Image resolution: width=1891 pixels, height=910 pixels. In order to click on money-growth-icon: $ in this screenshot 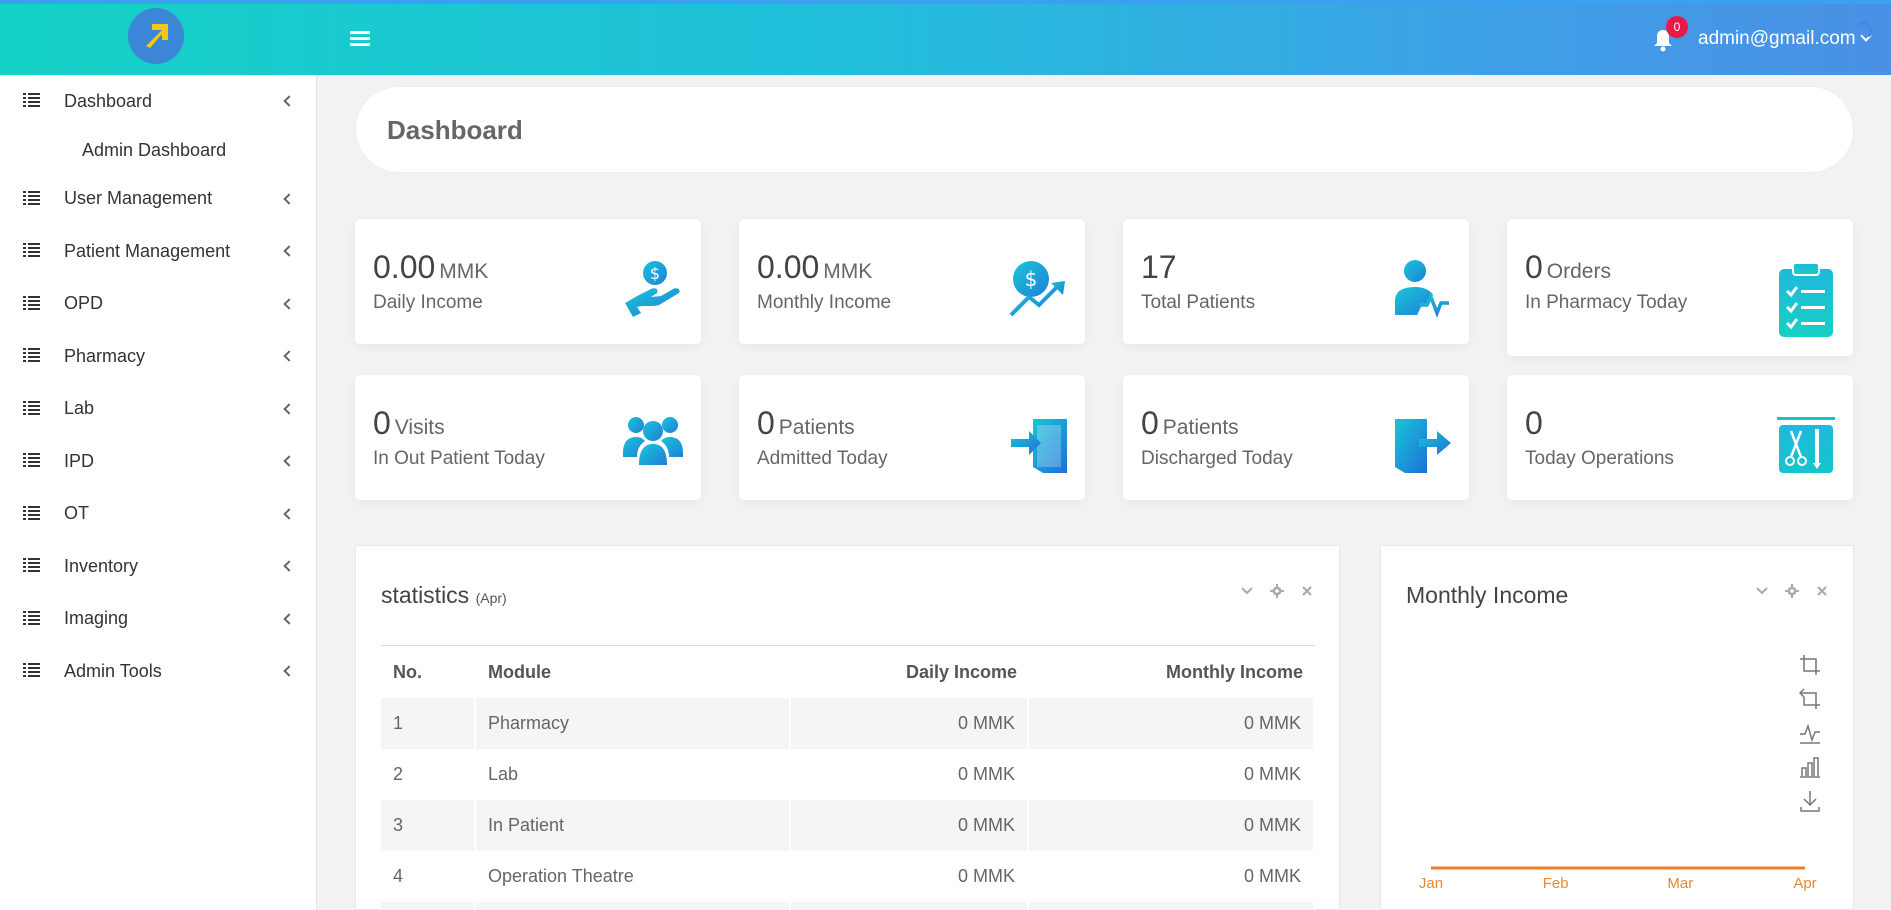, I will do `click(1037, 289)`.